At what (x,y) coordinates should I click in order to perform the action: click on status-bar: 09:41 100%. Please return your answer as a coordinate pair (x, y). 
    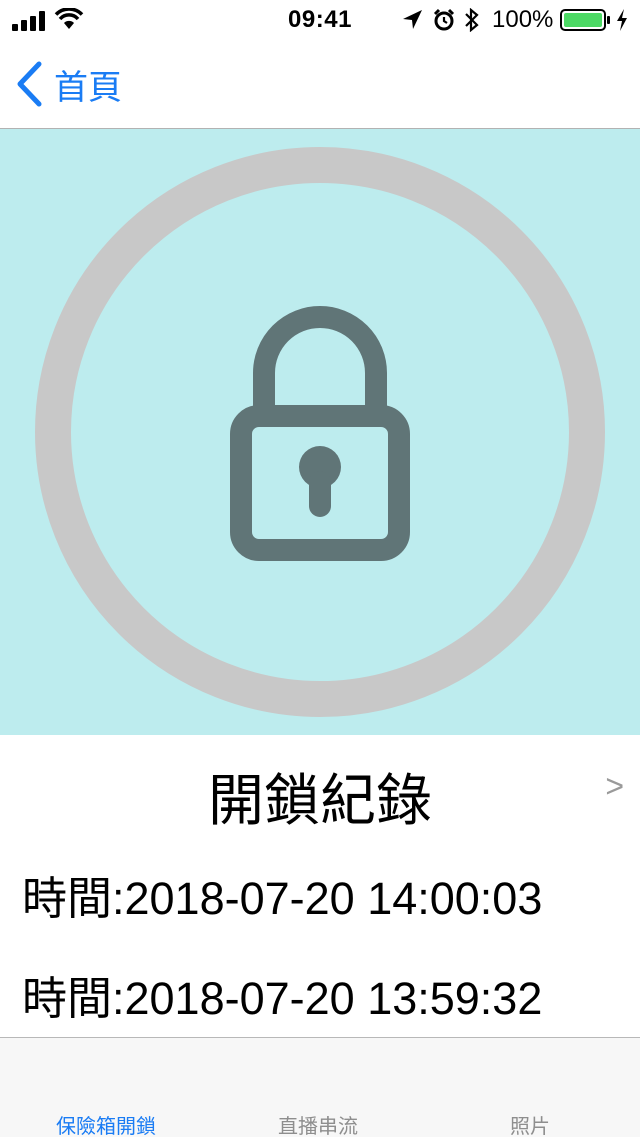
    Looking at the image, I should click on (320, 20).